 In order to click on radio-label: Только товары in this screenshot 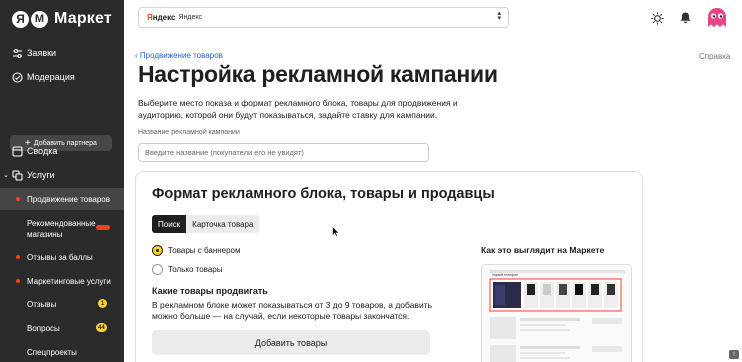, I will do `click(195, 269)`.